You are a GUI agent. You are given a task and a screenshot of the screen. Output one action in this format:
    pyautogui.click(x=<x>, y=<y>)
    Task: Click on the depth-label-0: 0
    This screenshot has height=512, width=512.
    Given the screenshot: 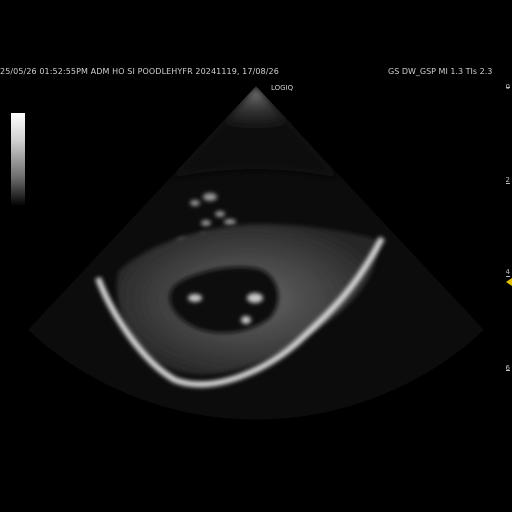 What is the action you would take?
    pyautogui.click(x=507, y=87)
    